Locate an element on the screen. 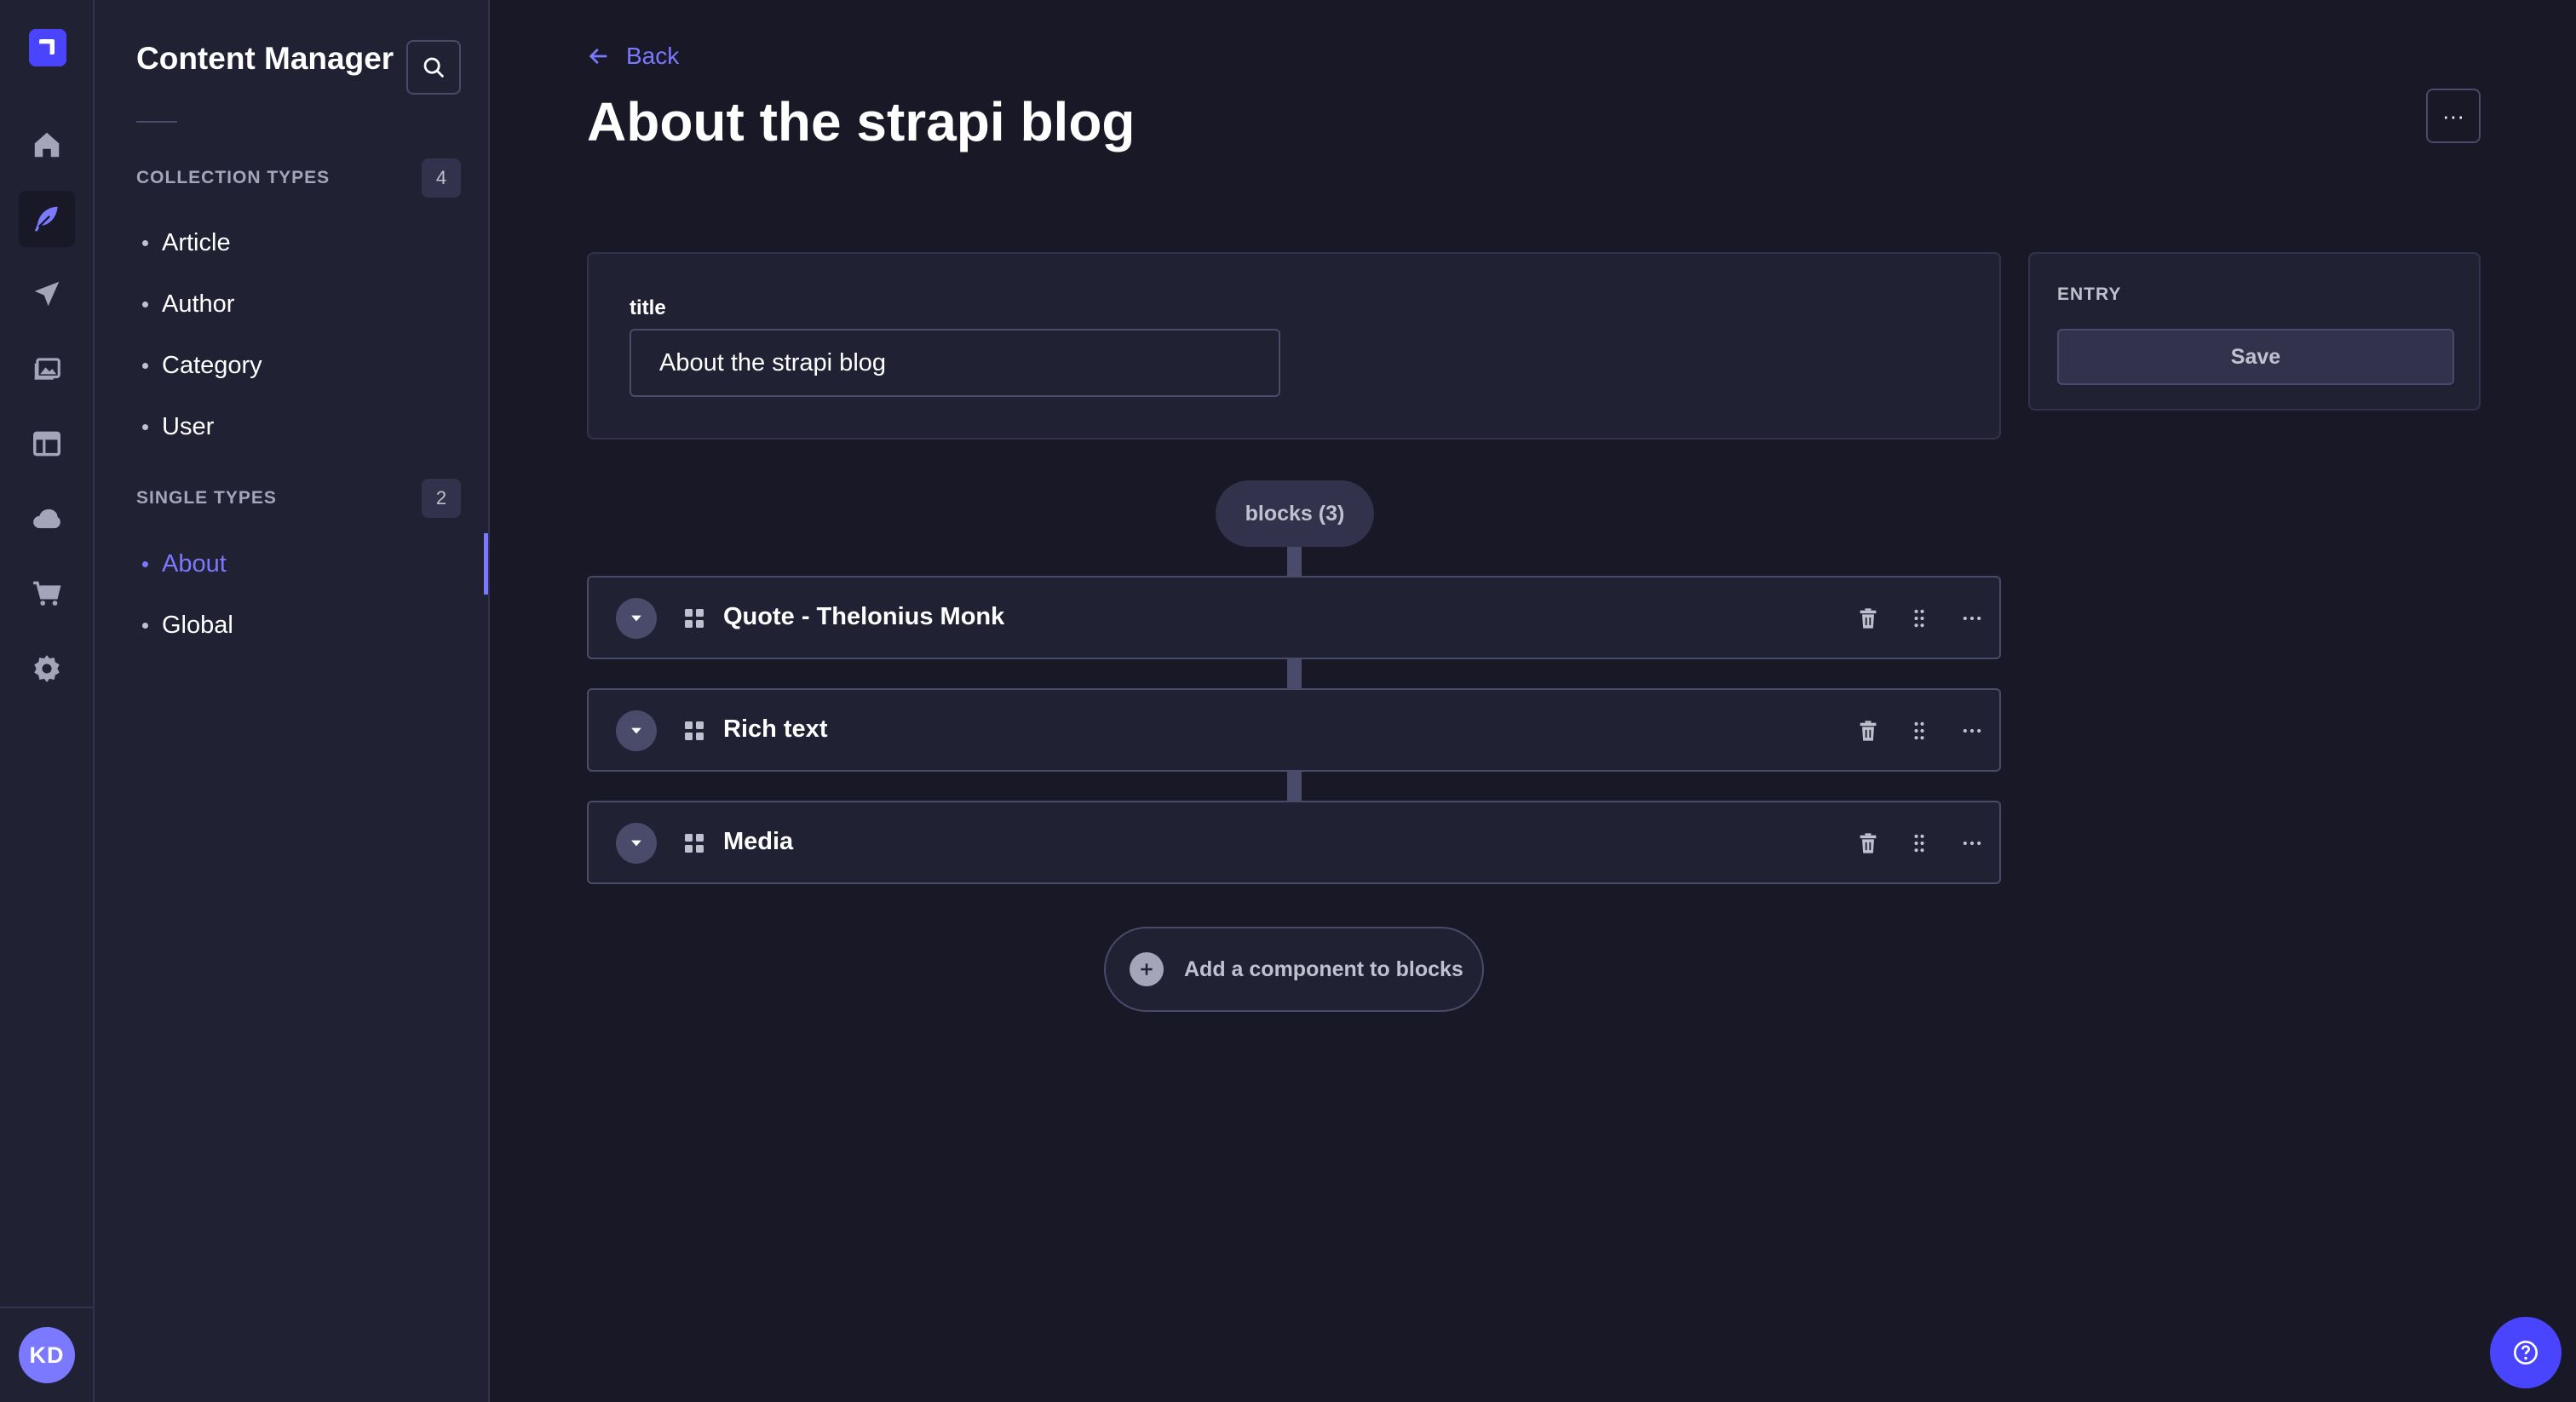 This screenshot has width=2576, height=1402. search-icon is located at coordinates (434, 67).